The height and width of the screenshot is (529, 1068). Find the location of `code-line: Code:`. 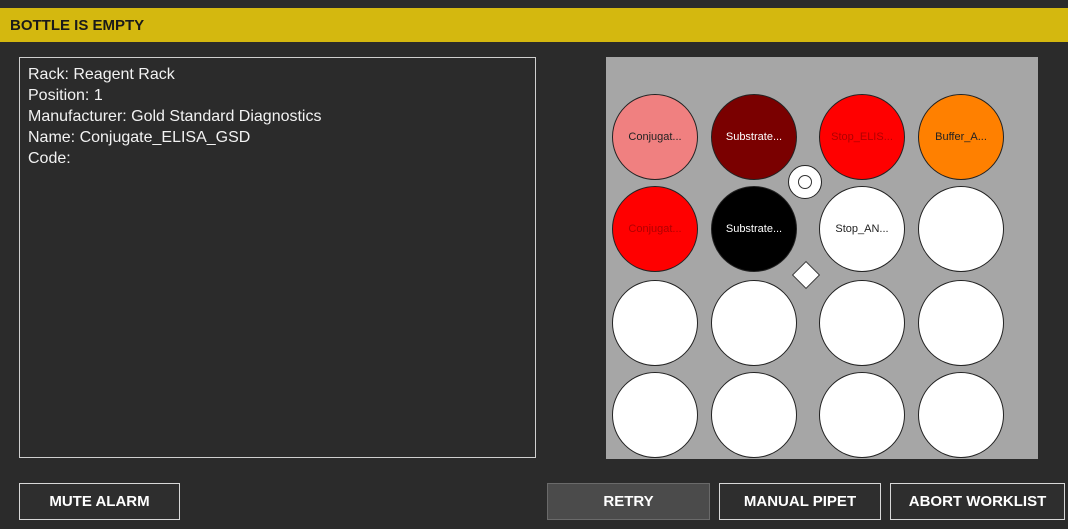

code-line: Code: is located at coordinates (49, 158).